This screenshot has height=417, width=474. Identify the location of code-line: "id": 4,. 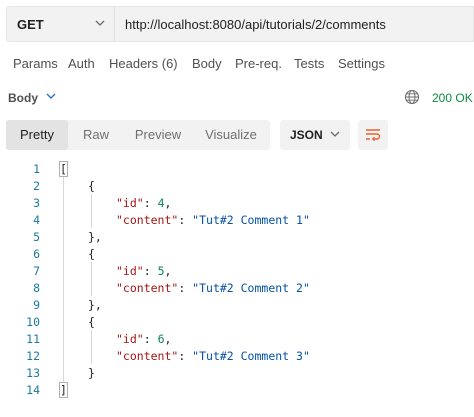
(144, 203).